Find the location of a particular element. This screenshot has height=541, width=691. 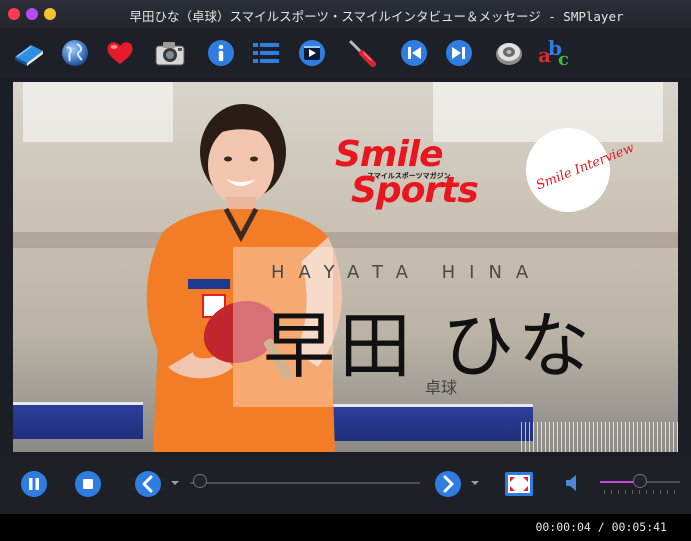

playlist-button is located at coordinates (266, 53).